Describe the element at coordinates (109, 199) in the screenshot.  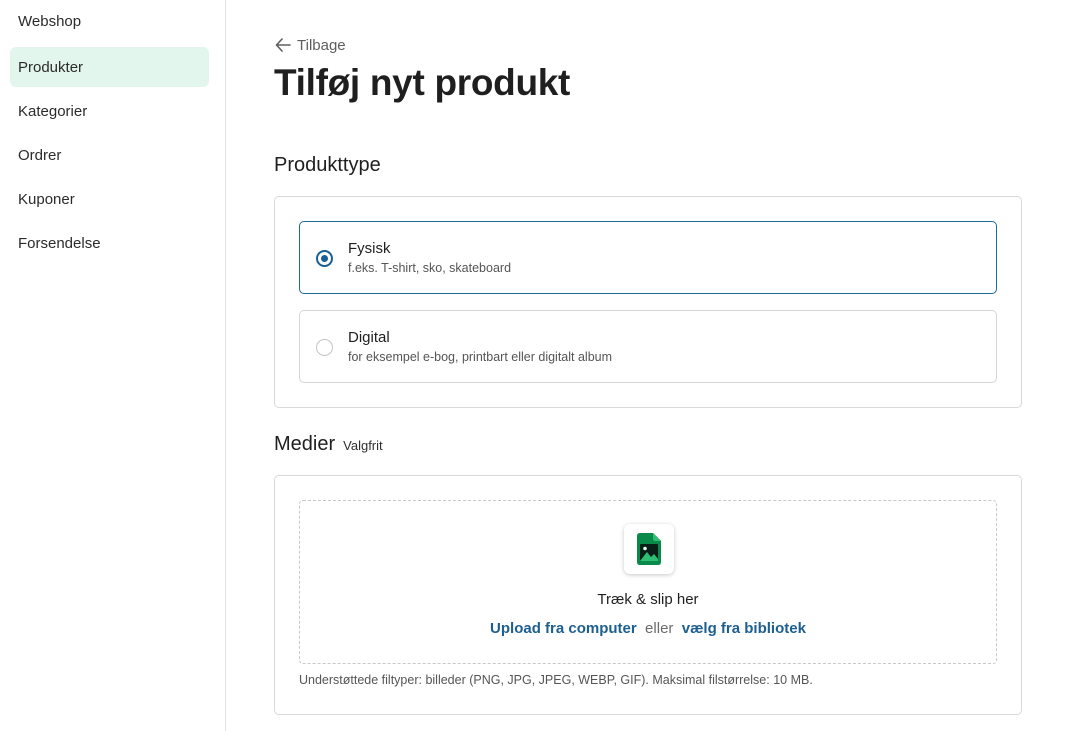
I see `sidebar-item-kuponer: Kuponer` at that location.